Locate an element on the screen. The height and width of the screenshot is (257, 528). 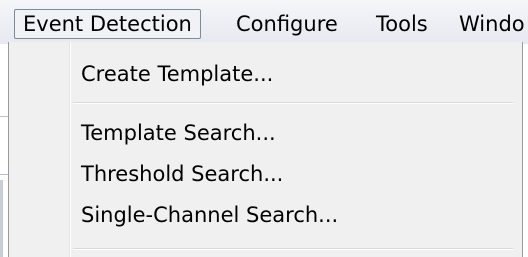
window-frame-edge is located at coordinates (1, 218).